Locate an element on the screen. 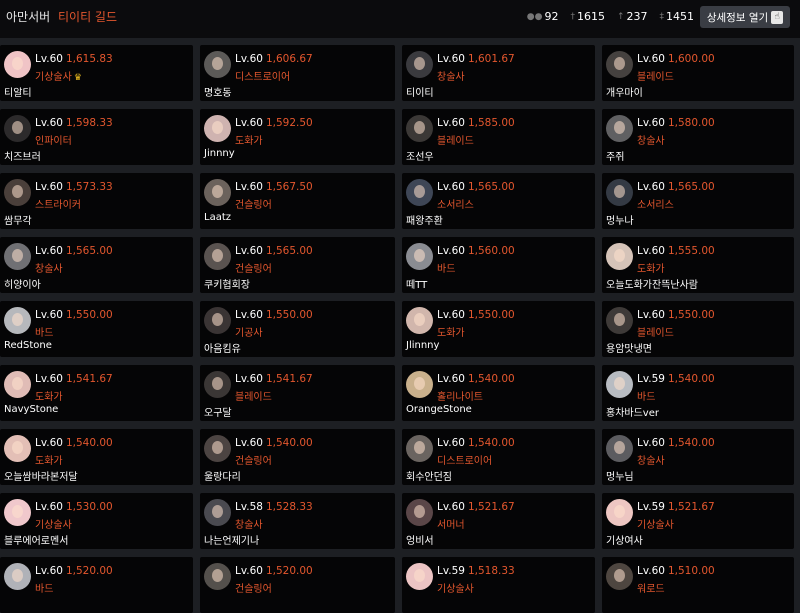 This screenshot has width=800, height=613. dagger-icon: ‡ is located at coordinates (662, 16).